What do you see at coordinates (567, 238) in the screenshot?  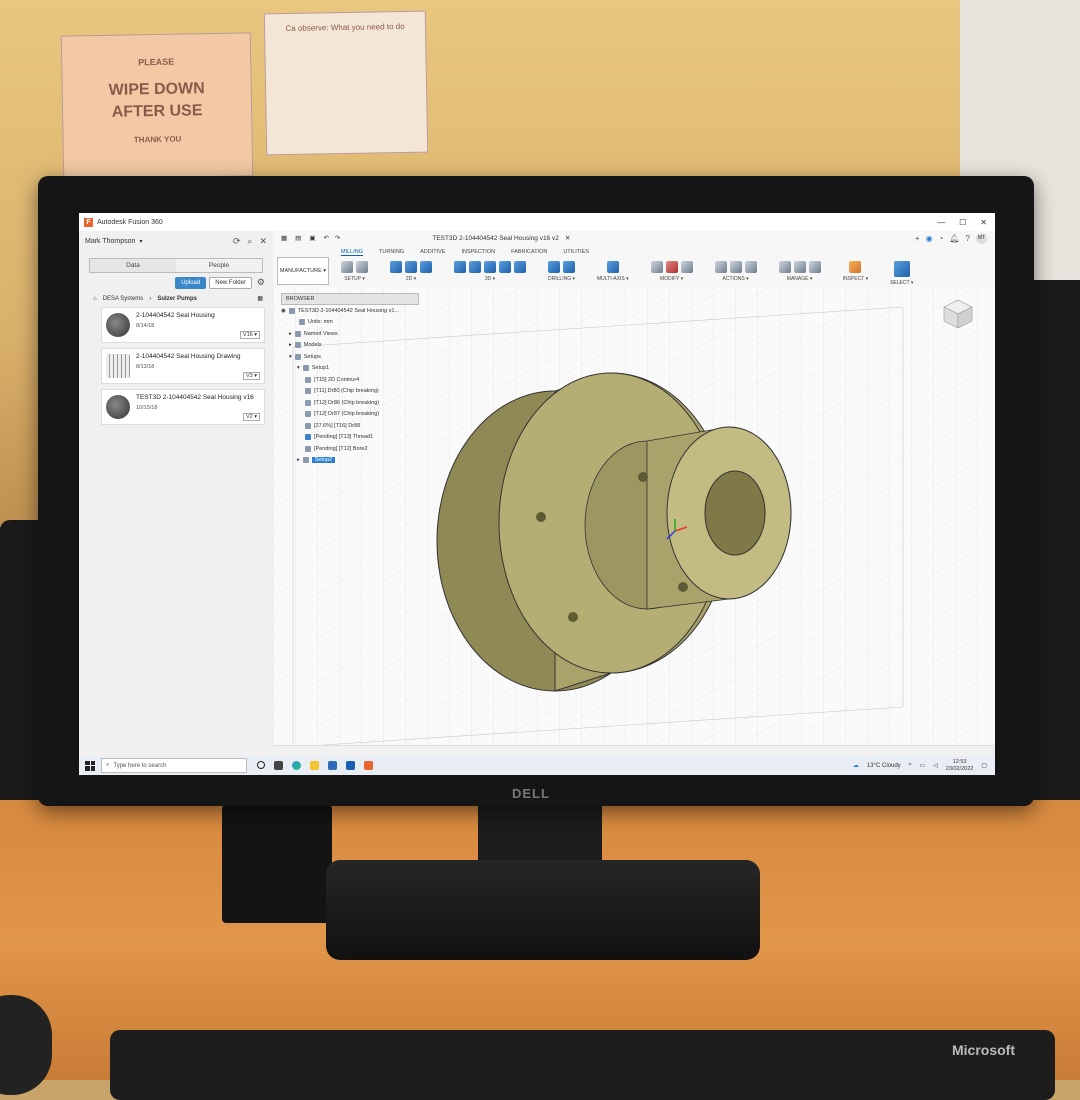 I see `close-tab-icon: ✕` at bounding box center [567, 238].